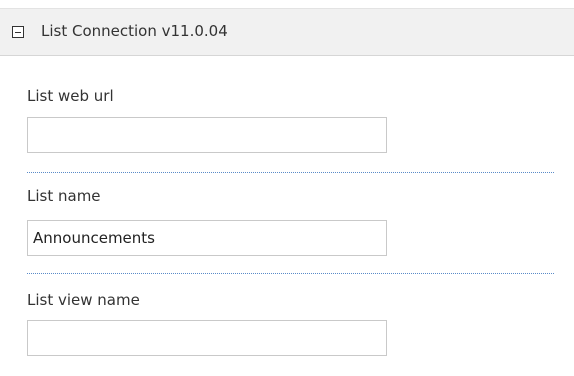  I want to click on list-view-name-input, so click(207, 338).